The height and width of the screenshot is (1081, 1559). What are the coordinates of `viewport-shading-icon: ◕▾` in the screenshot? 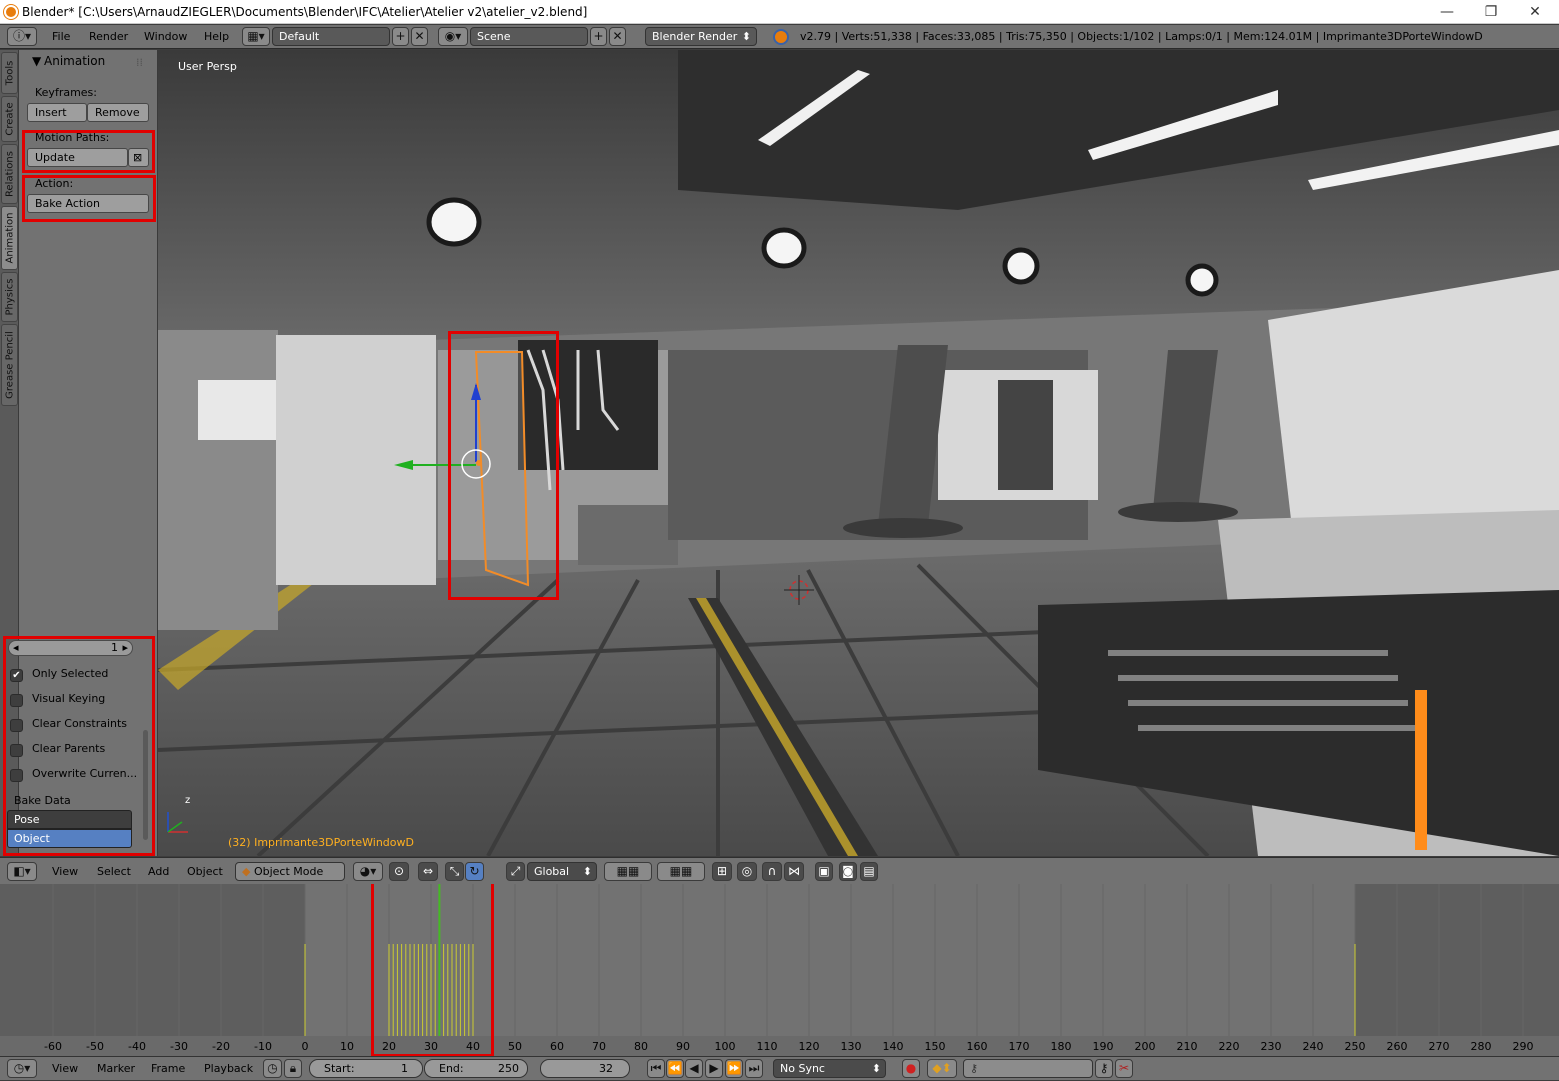 It's located at (368, 871).